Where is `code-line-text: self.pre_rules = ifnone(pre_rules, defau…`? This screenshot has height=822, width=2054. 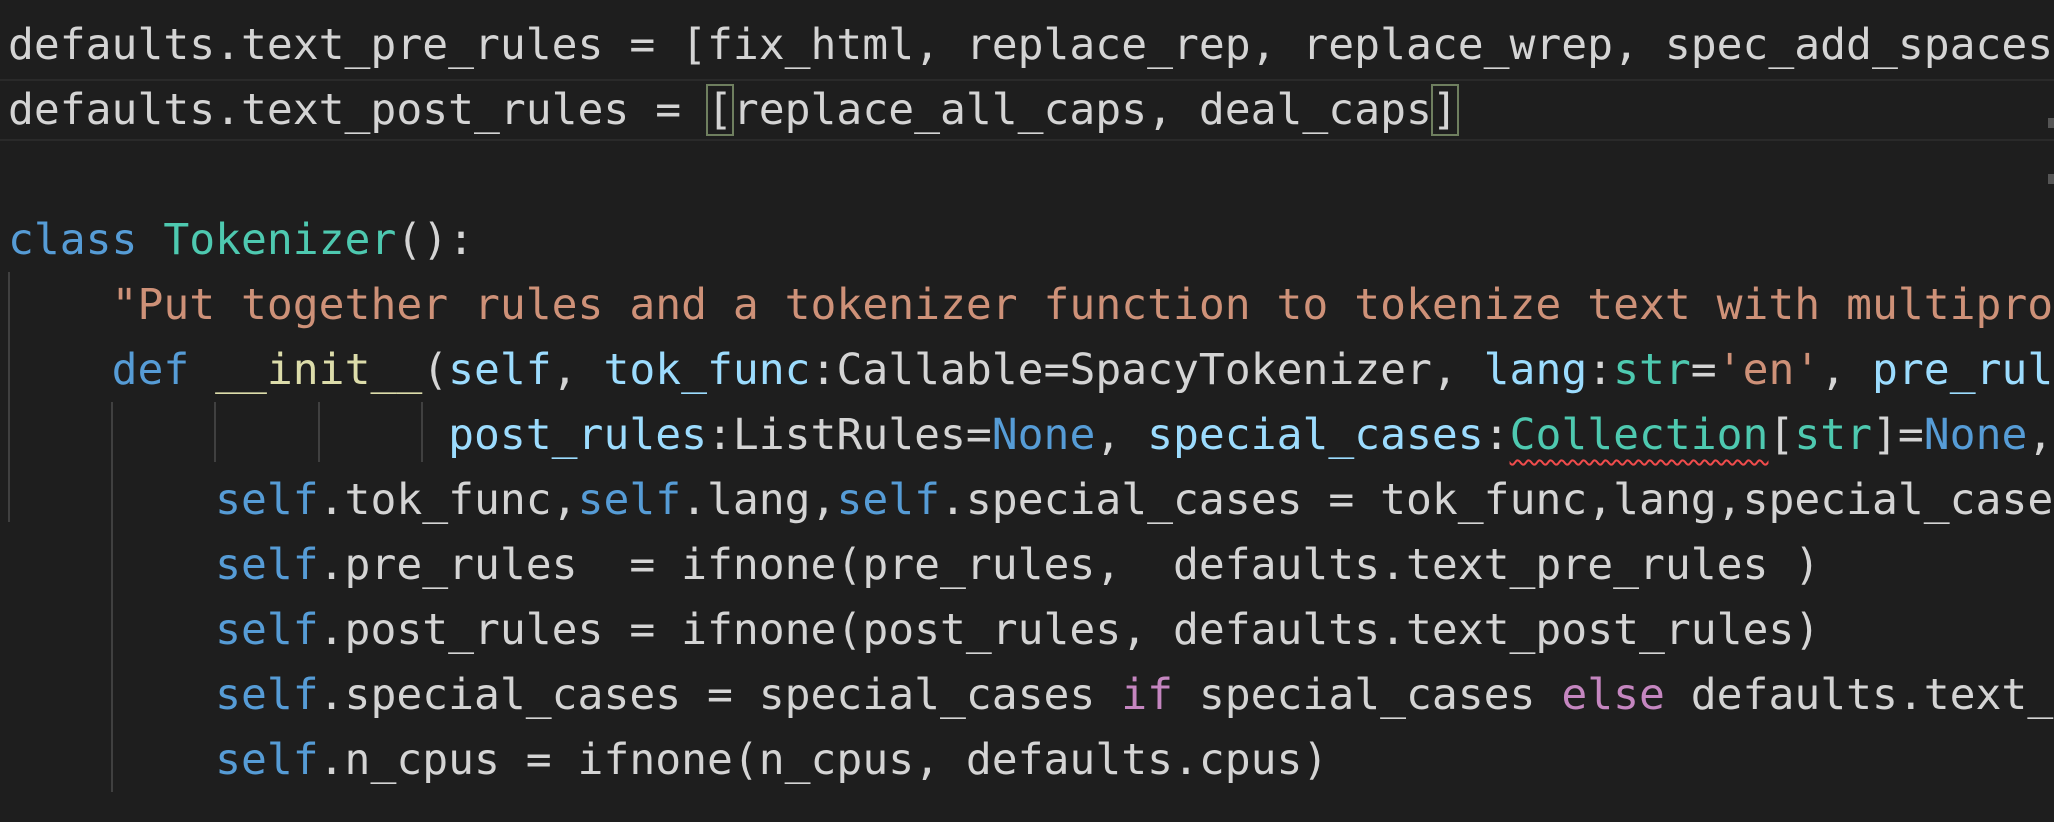 code-line-text: self.pre_rules = ifnone(pre_rules, defau… is located at coordinates (914, 565).